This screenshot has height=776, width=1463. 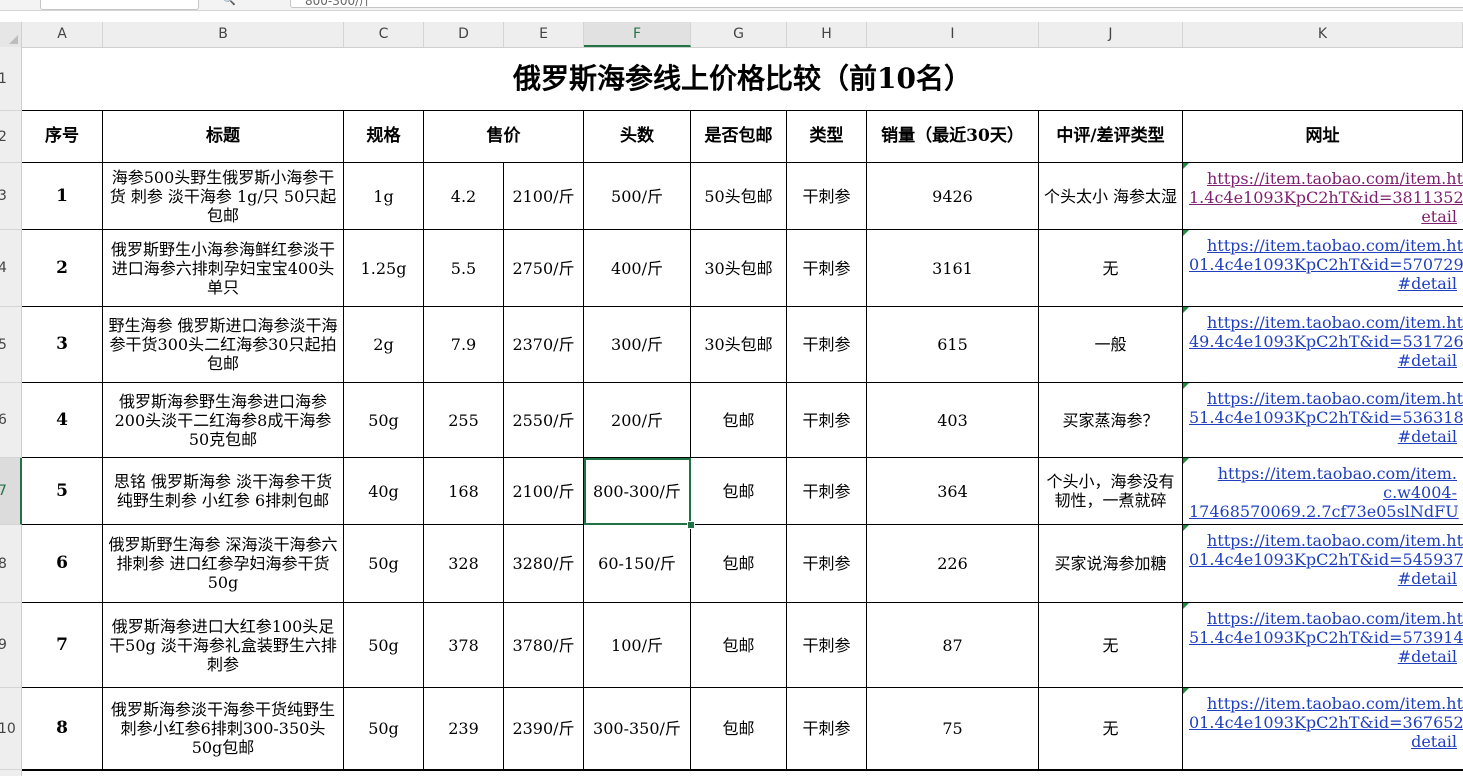 What do you see at coordinates (384, 345) in the screenshot?
I see `cell-spec: 2g` at bounding box center [384, 345].